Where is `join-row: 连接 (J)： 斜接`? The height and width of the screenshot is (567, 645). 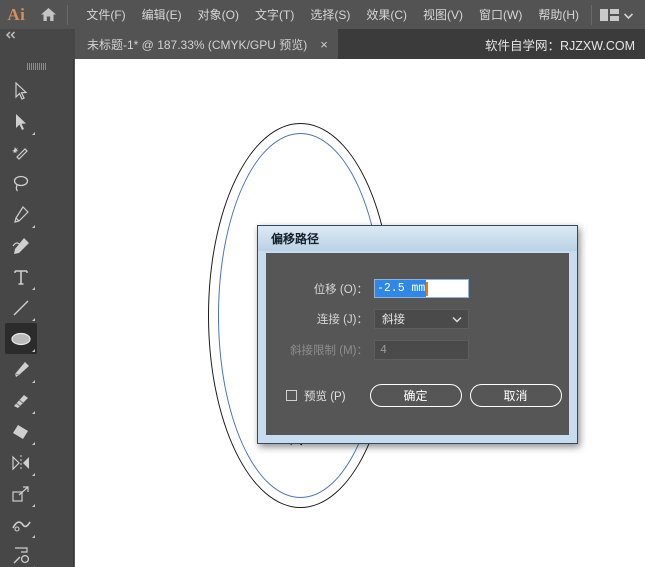
join-row: 连接 (J)： 斜接 is located at coordinates (417, 319).